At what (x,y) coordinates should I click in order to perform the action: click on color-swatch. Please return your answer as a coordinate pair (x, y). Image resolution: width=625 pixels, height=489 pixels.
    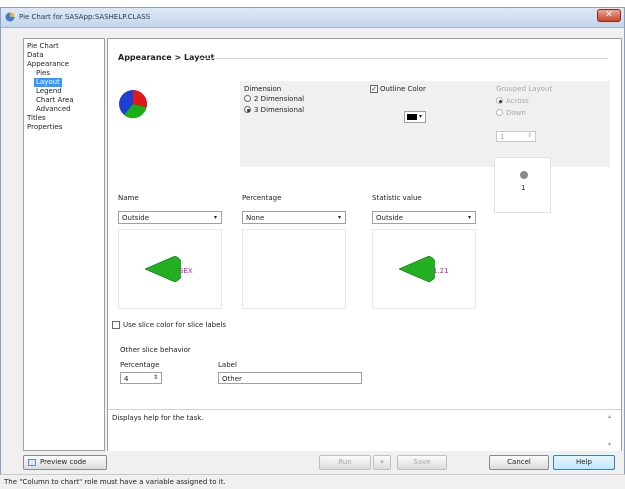
    Looking at the image, I should click on (412, 117).